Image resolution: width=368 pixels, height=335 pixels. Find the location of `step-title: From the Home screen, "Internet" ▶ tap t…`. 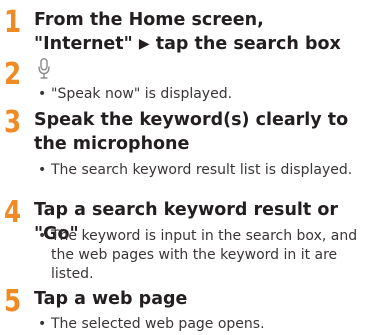

step-title: From the Home screen, "Internet" ▶ tap t… is located at coordinates (199, 32).